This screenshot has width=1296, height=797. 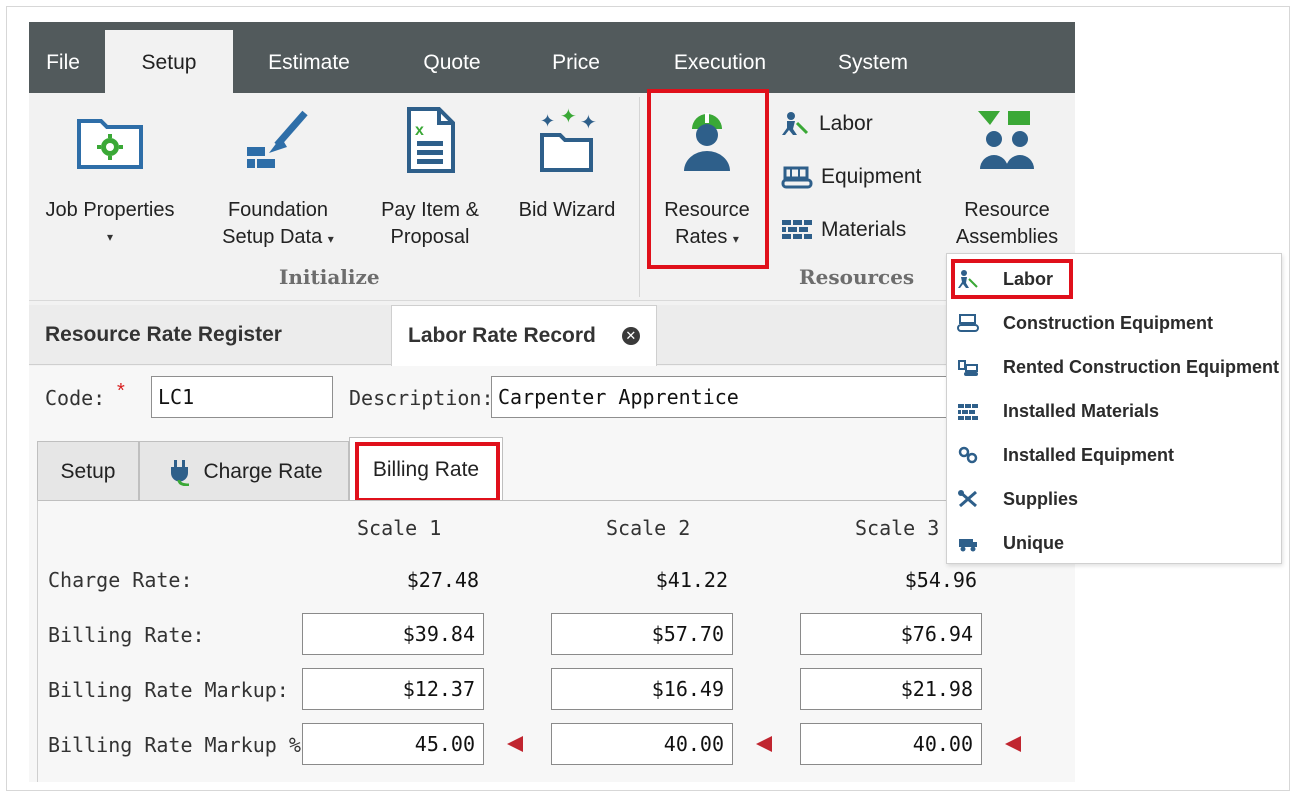 What do you see at coordinates (940, 580) in the screenshot?
I see `charge-rate-scale-3: $54.96` at bounding box center [940, 580].